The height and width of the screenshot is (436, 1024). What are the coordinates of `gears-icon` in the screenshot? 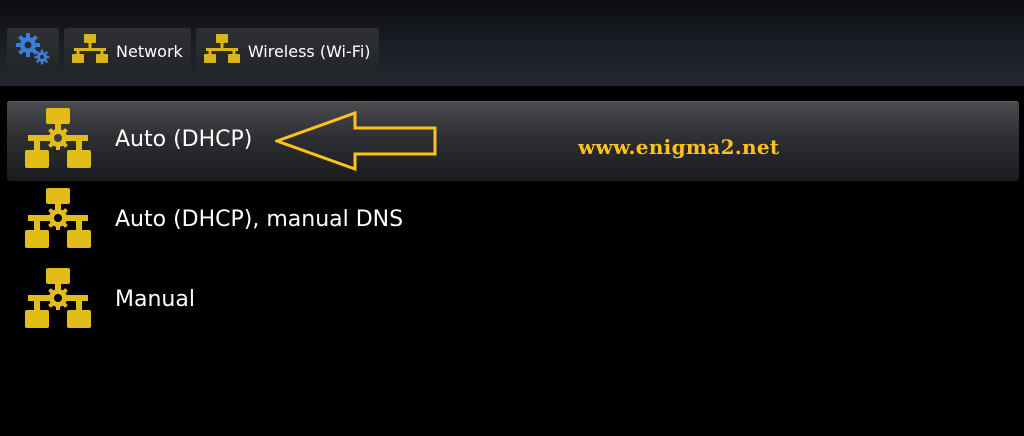 It's located at (33, 51).